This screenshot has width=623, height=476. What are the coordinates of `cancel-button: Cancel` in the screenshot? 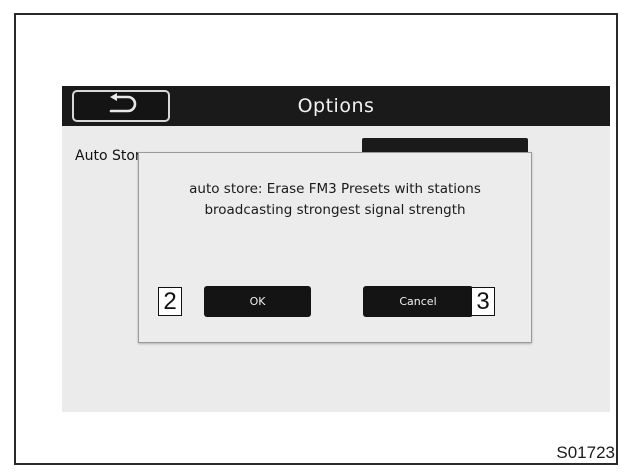 It's located at (418, 301).